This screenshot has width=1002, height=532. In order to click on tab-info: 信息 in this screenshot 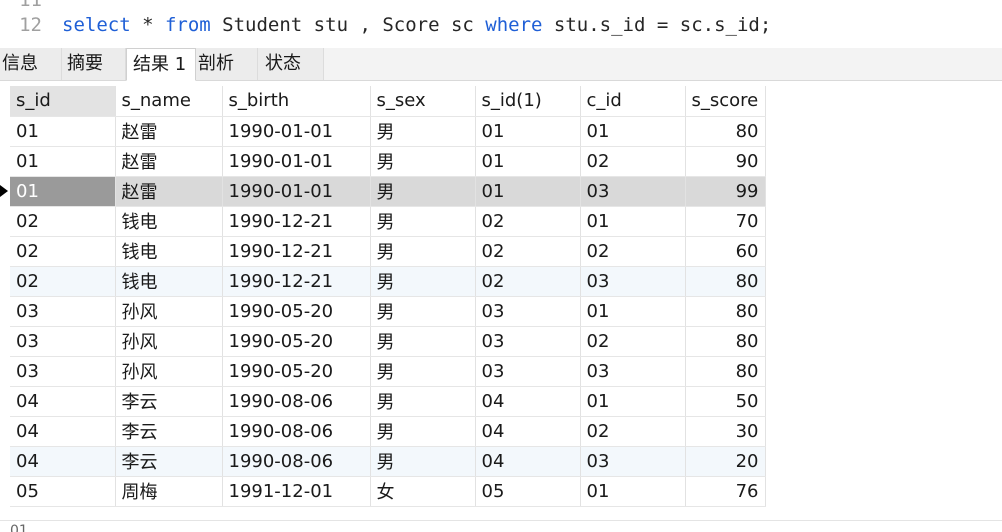, I will do `click(31, 64)`.